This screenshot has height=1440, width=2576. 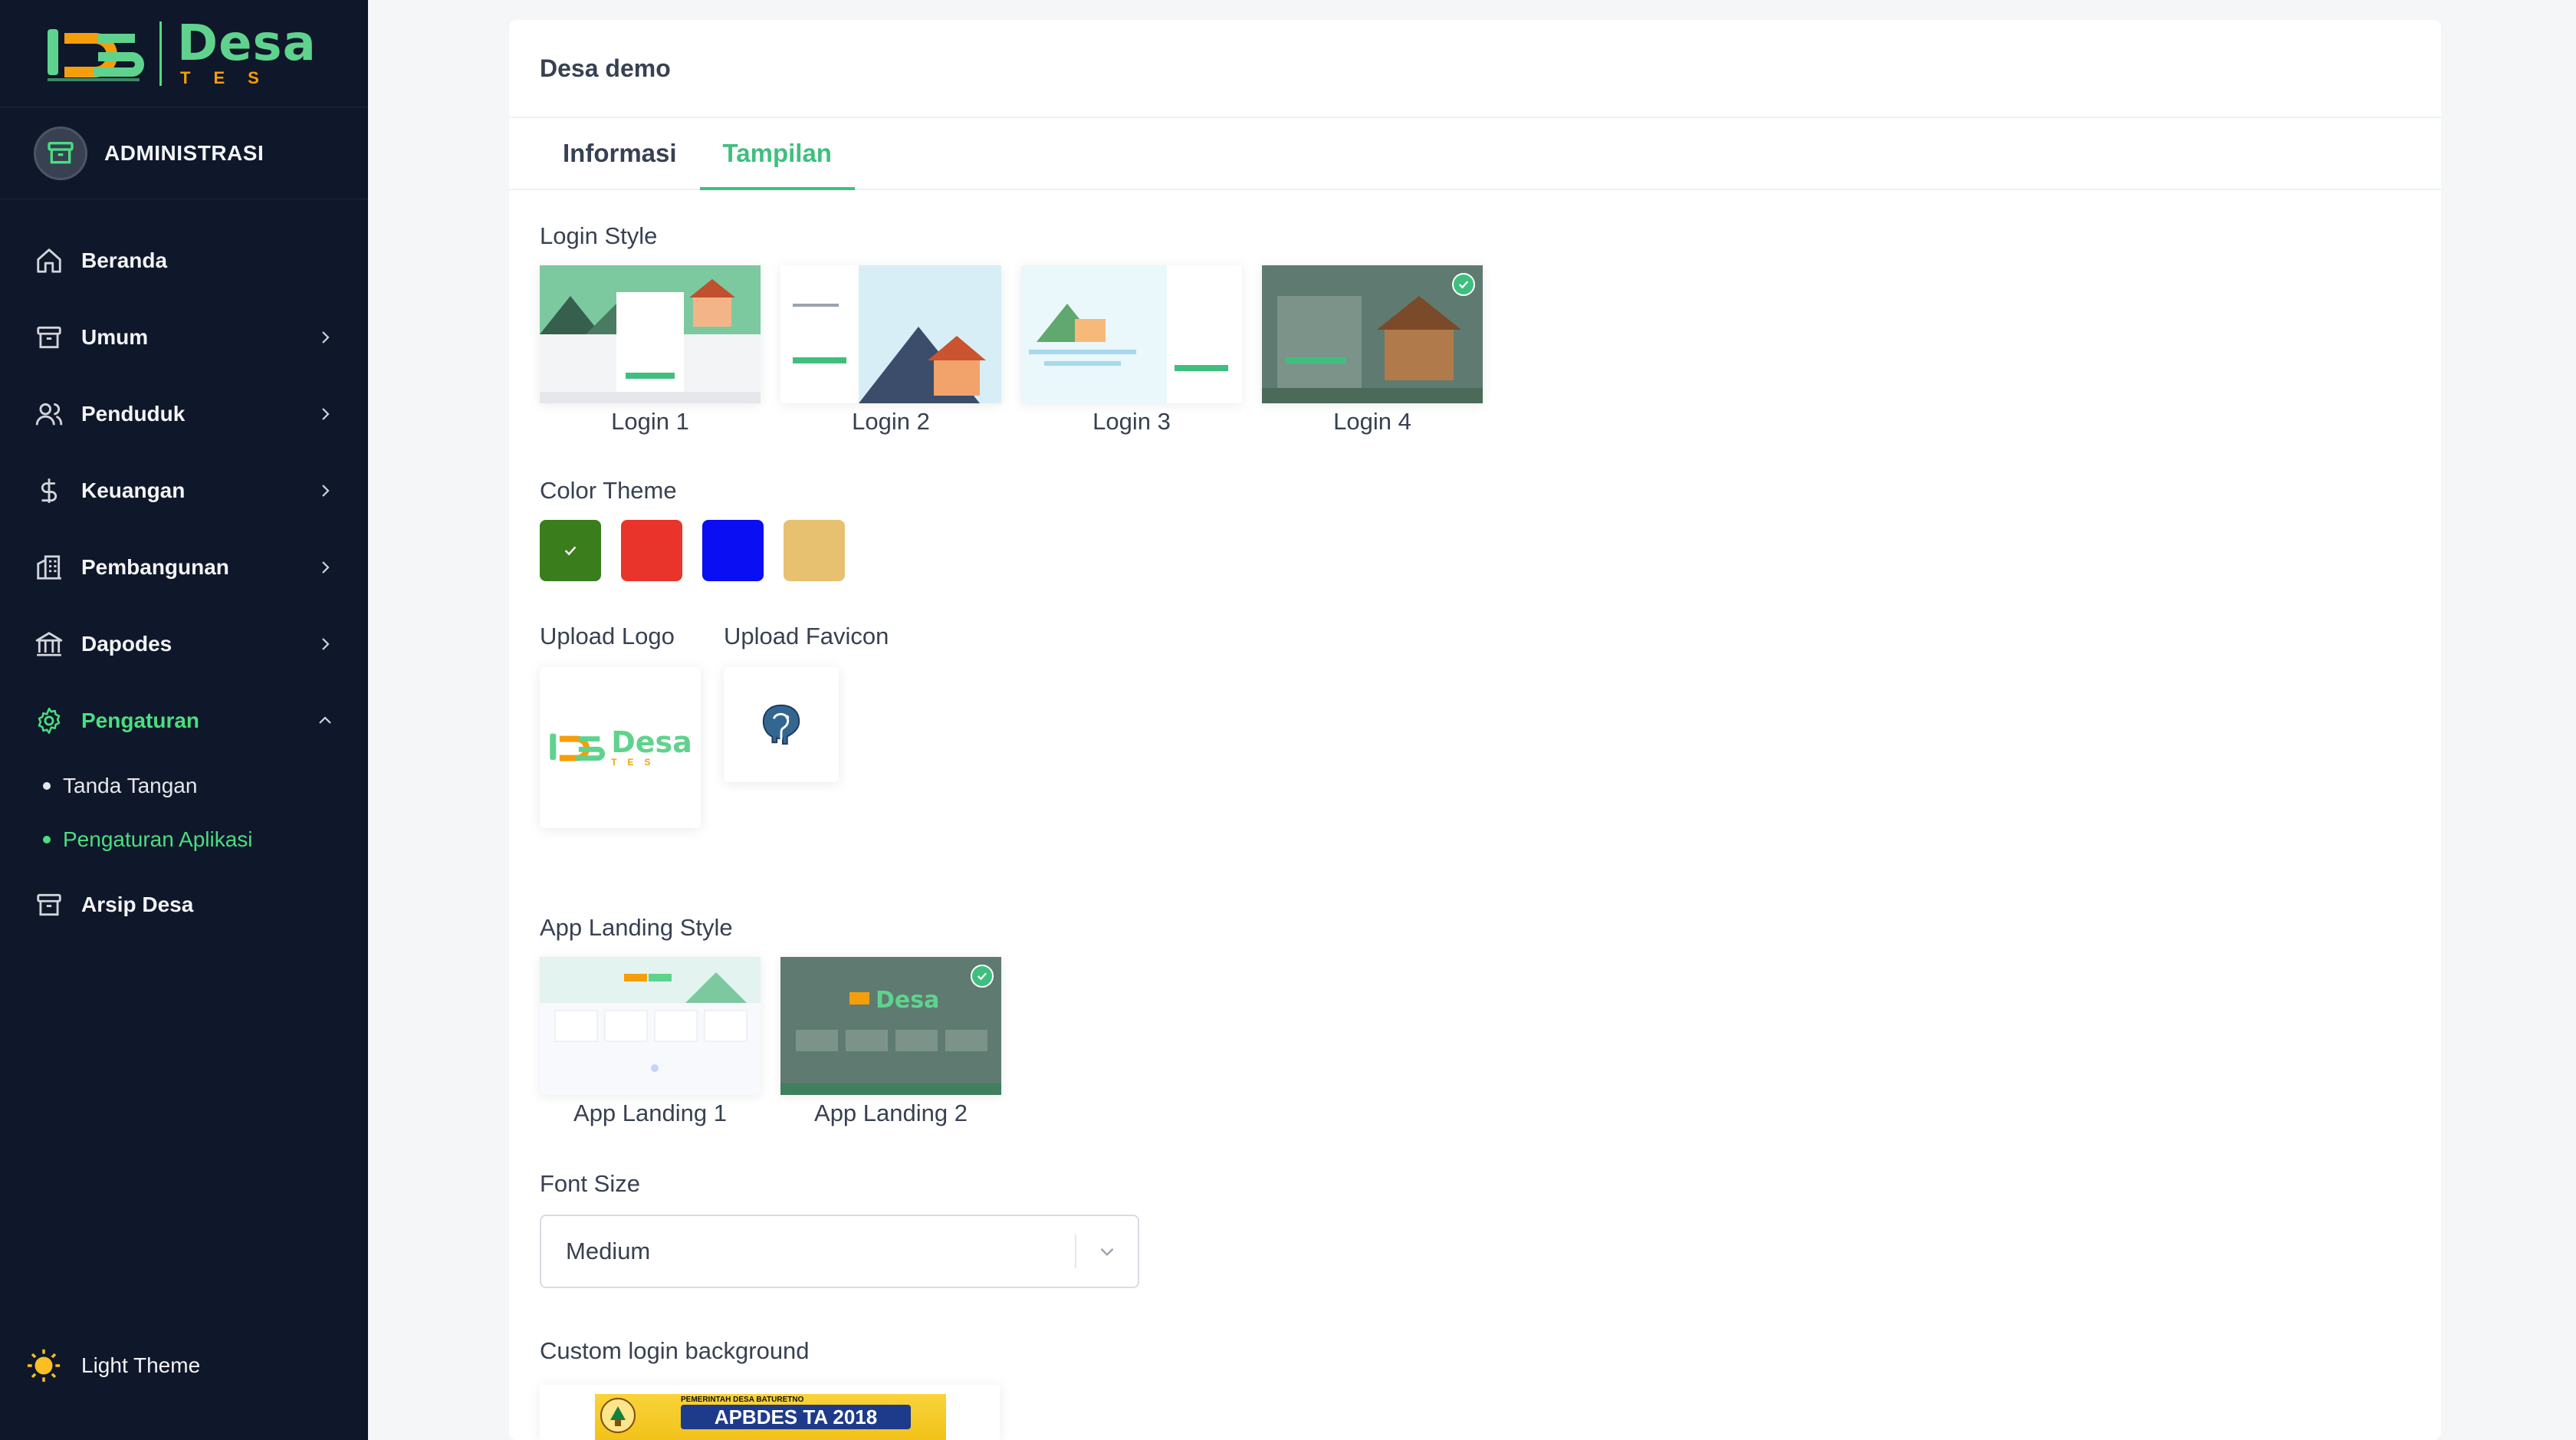 I want to click on brand-text: Desa TES, so click(x=247, y=54).